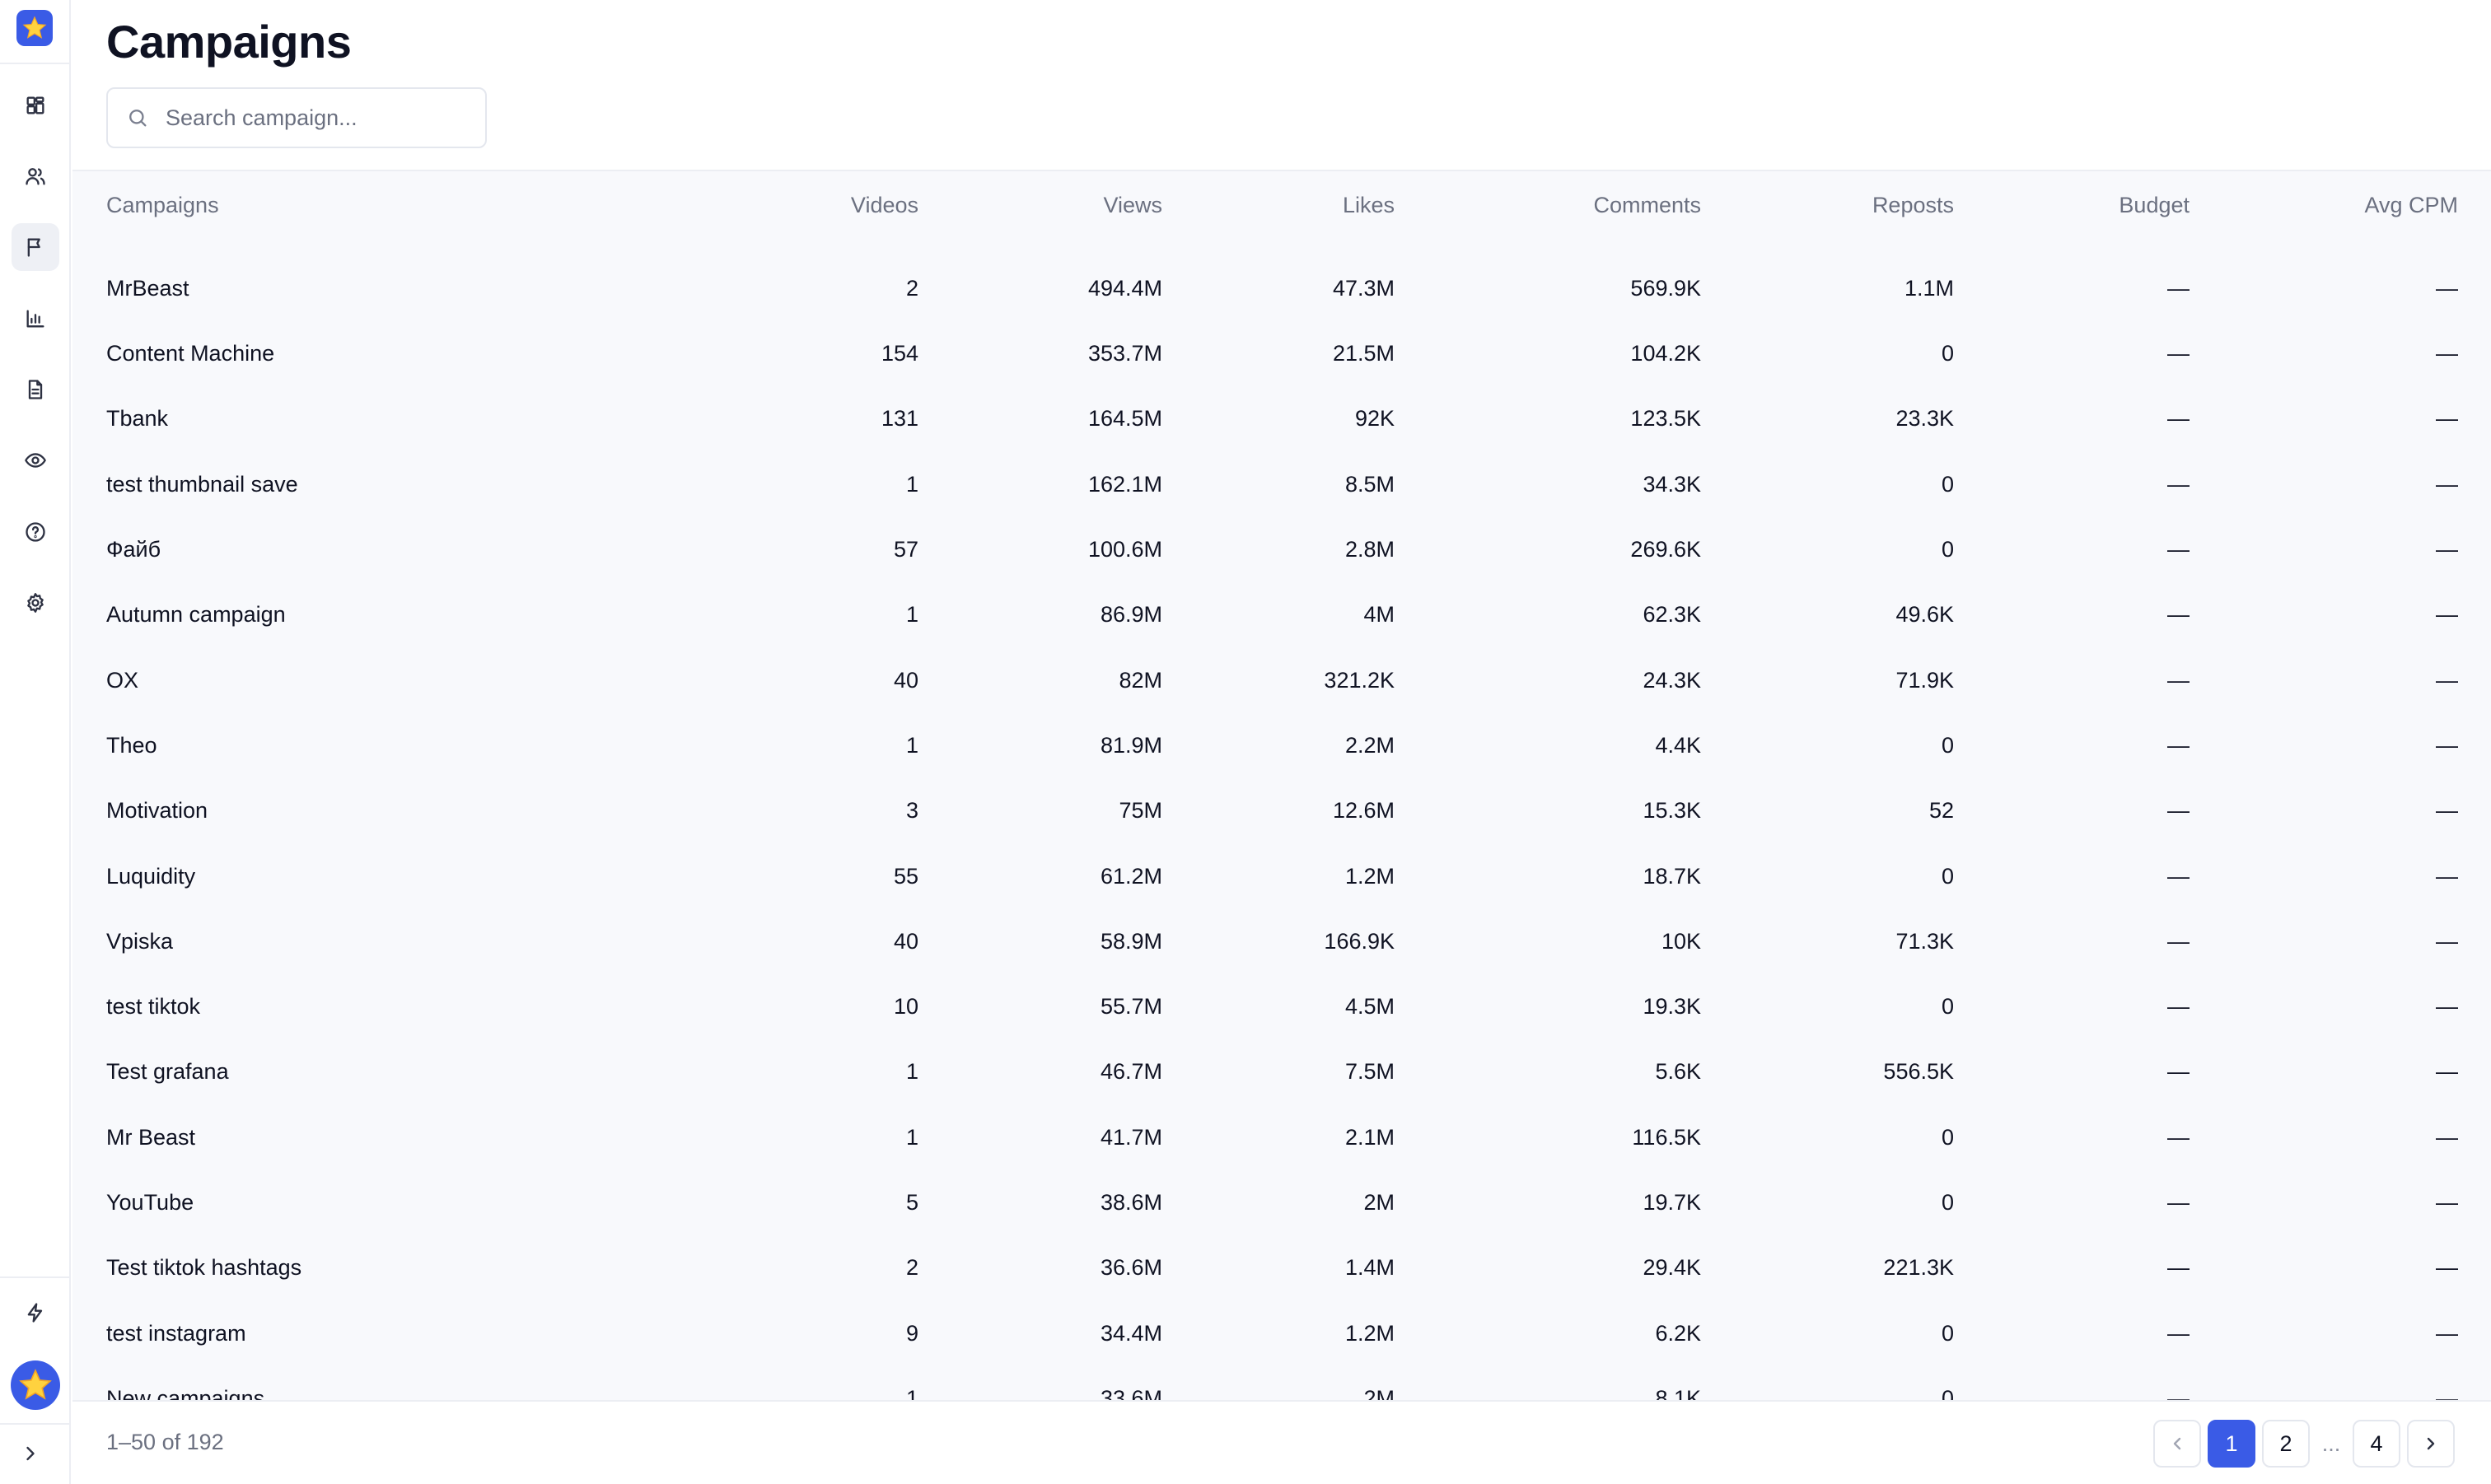  Describe the element at coordinates (1282, 353) in the screenshot. I see `table-row: Content Machine 154 353.7M 21.5M 104.2K 0 — —` at that location.